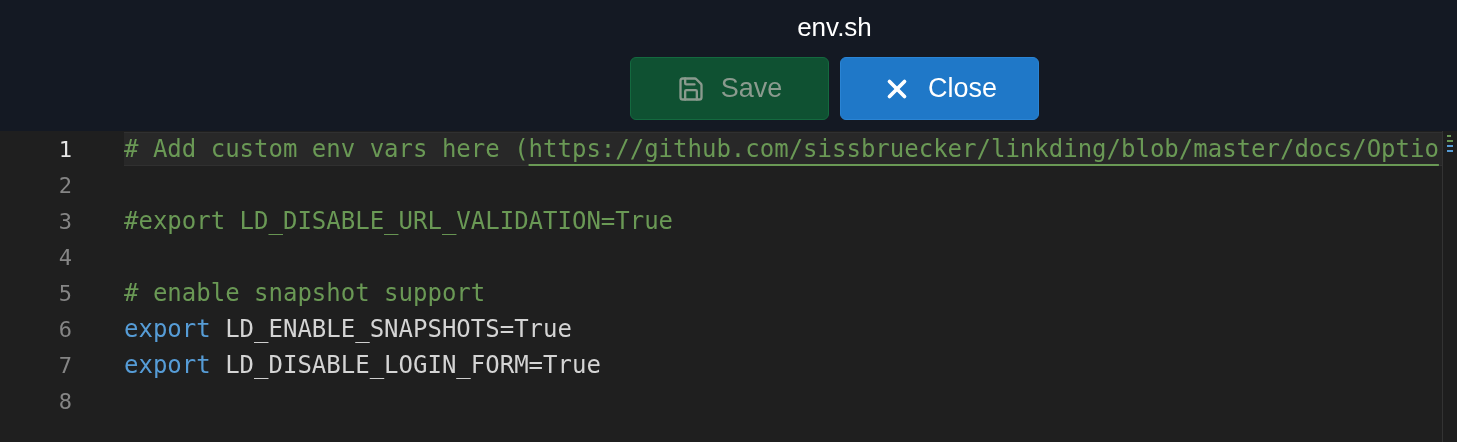 The height and width of the screenshot is (442, 1457). I want to click on line-number: 4, so click(64, 257).